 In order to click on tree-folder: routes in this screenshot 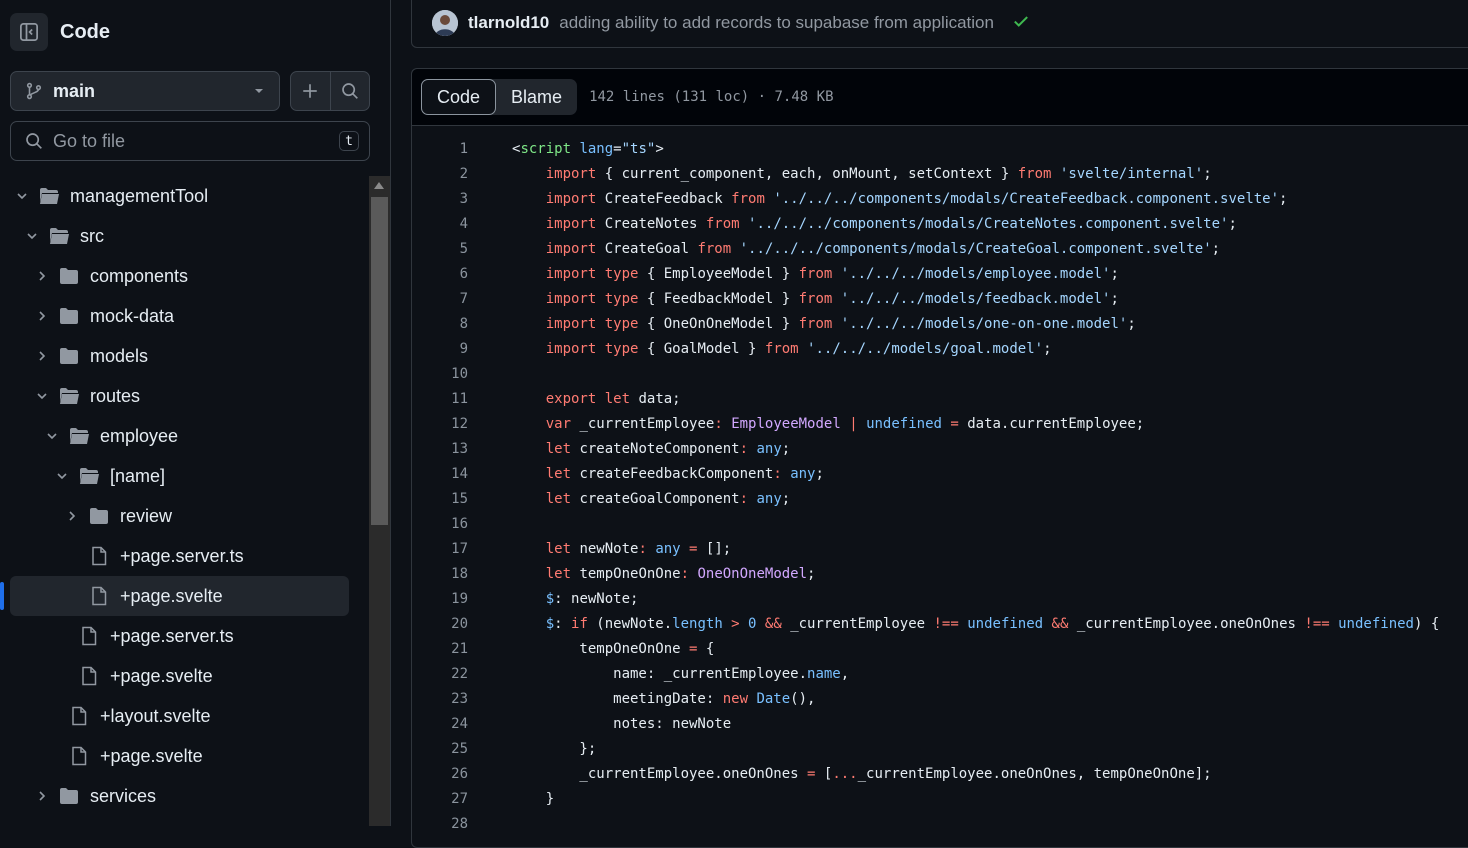, I will do `click(184, 396)`.